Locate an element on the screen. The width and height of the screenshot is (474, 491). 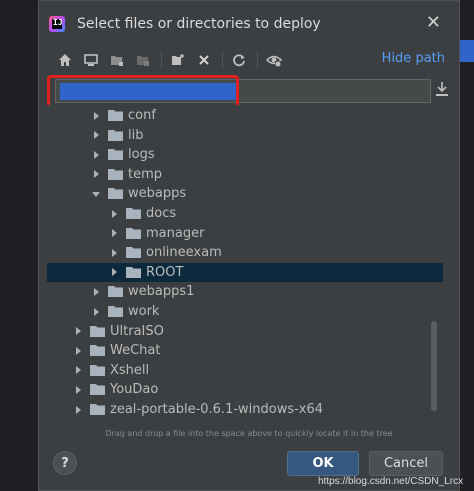
close-icon: ✕ is located at coordinates (433, 23).